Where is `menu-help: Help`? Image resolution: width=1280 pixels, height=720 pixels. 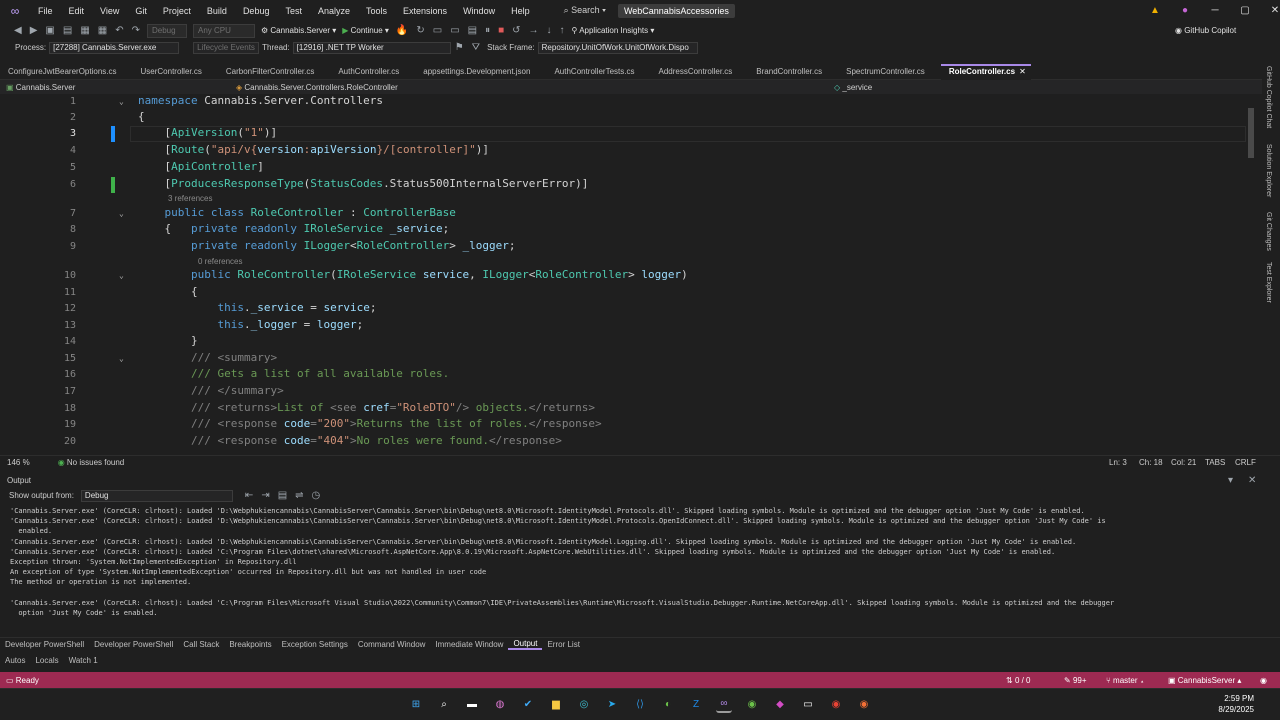
menu-help: Help is located at coordinates (520, 11).